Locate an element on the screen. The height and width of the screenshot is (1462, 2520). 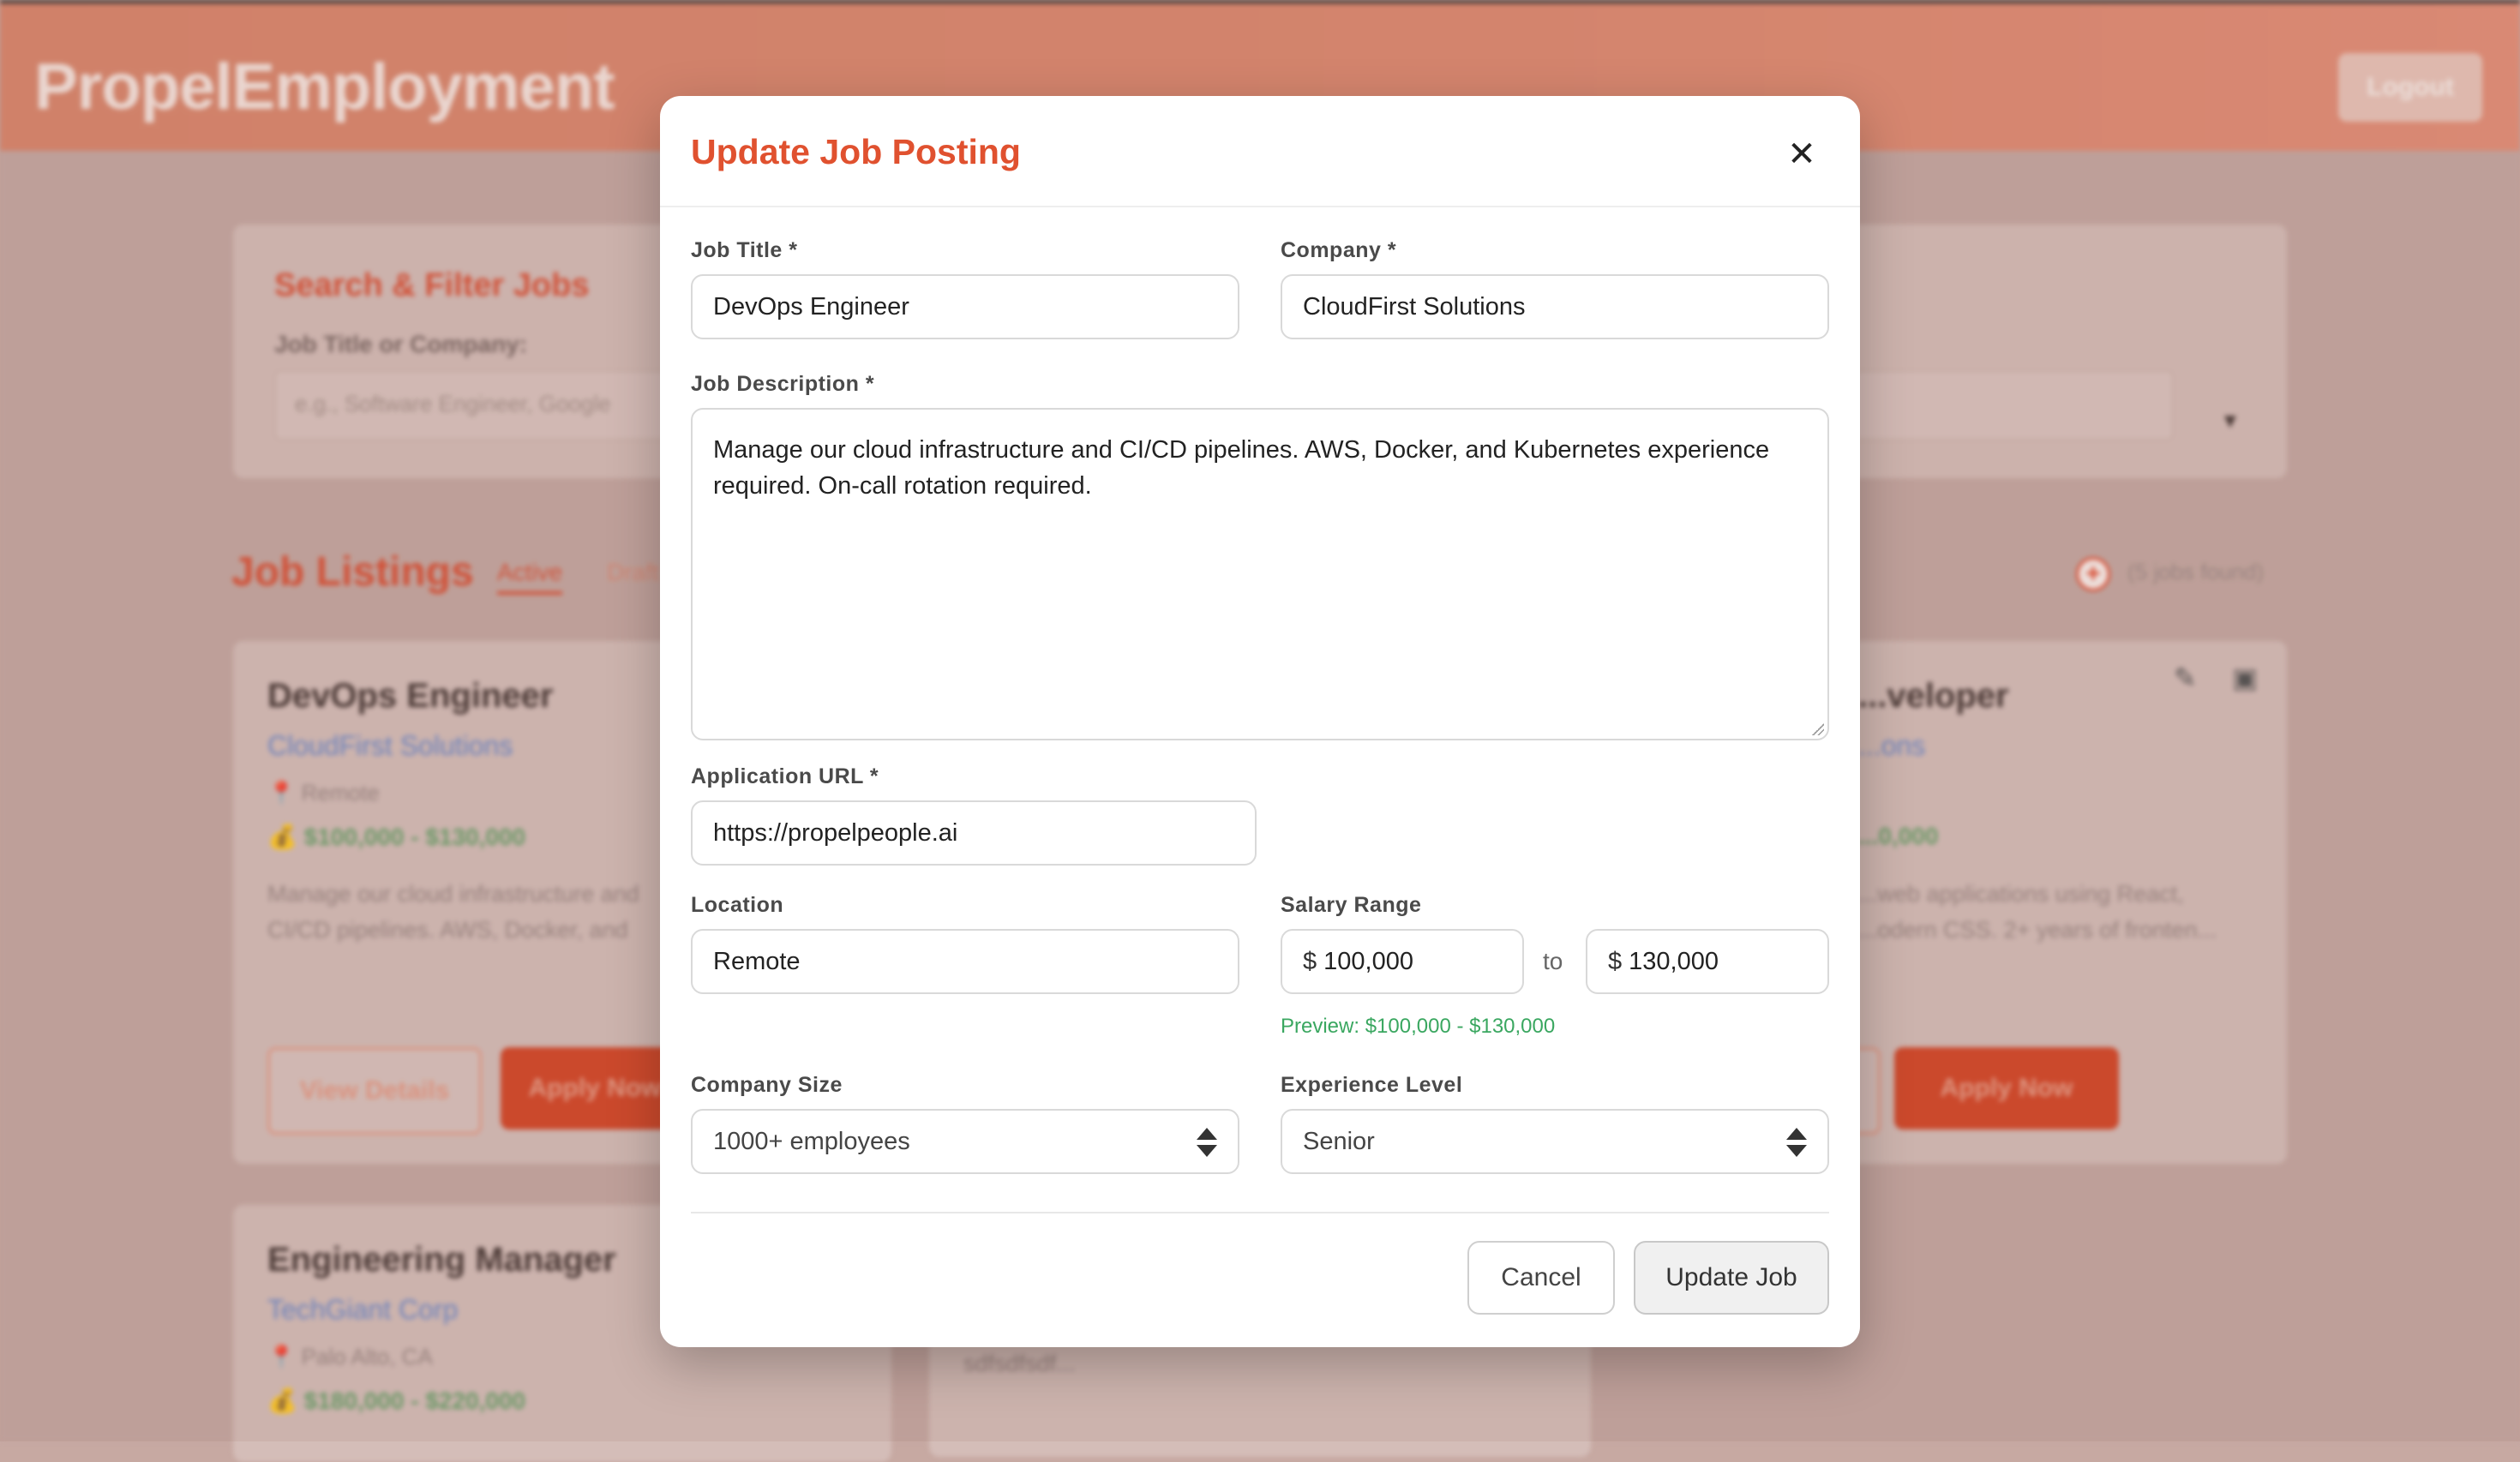
company-label: Company * is located at coordinates (1339, 250).